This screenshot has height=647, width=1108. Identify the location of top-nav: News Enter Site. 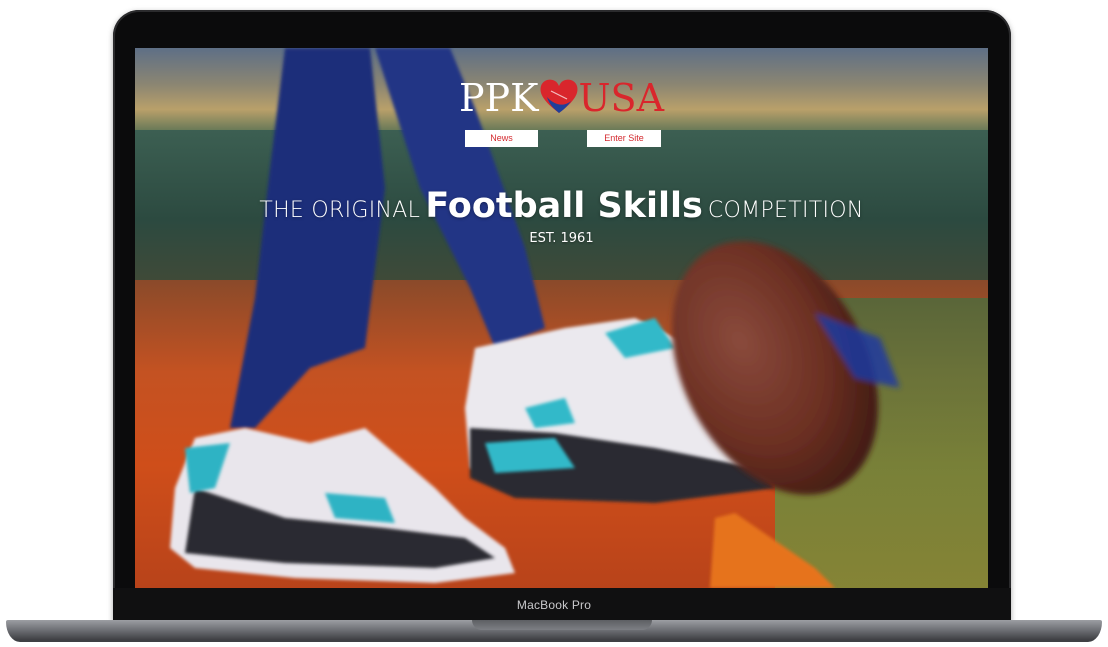
(561, 139).